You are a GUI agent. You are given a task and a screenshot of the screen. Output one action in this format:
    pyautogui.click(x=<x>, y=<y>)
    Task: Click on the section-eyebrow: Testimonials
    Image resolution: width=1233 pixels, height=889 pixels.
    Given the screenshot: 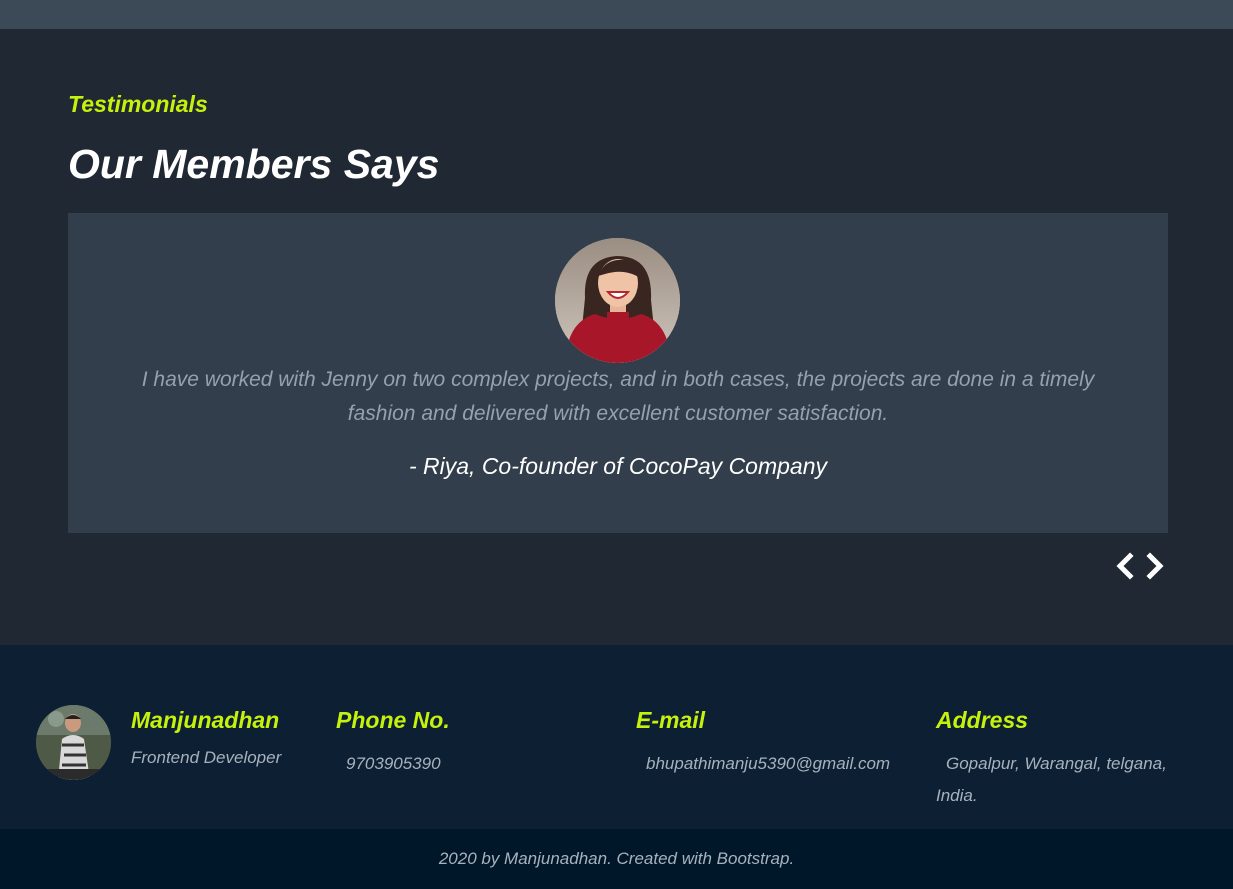 What is the action you would take?
    pyautogui.click(x=138, y=104)
    